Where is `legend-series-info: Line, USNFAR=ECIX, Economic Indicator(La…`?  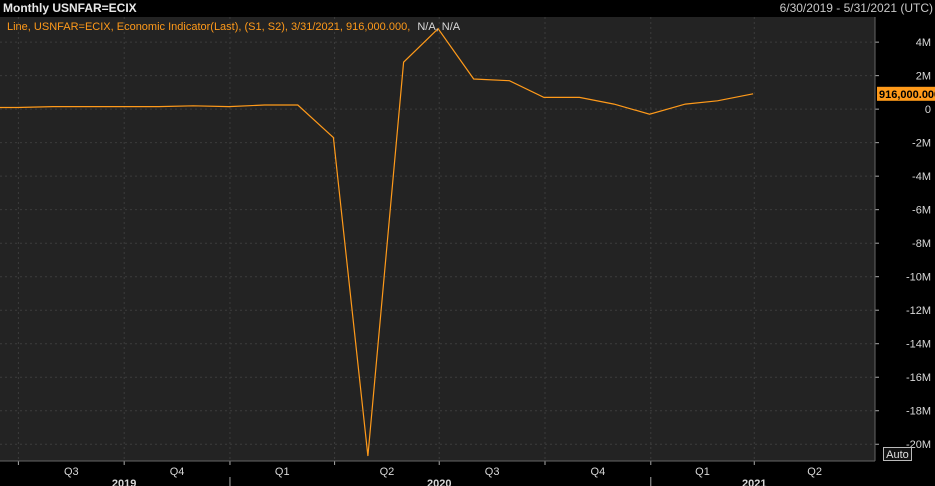
legend-series-info: Line, USNFAR=ECIX, Economic Indicator(La… is located at coordinates (208, 27).